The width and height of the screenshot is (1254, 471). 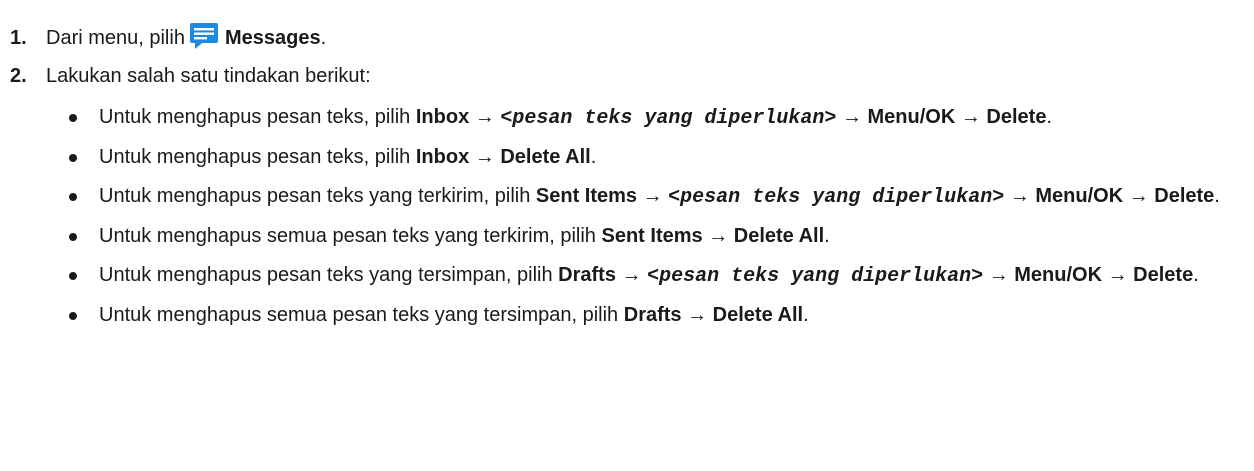 I want to click on step-2: 2. Lakukan salah satu tindakan berikut:, so click(x=190, y=76).